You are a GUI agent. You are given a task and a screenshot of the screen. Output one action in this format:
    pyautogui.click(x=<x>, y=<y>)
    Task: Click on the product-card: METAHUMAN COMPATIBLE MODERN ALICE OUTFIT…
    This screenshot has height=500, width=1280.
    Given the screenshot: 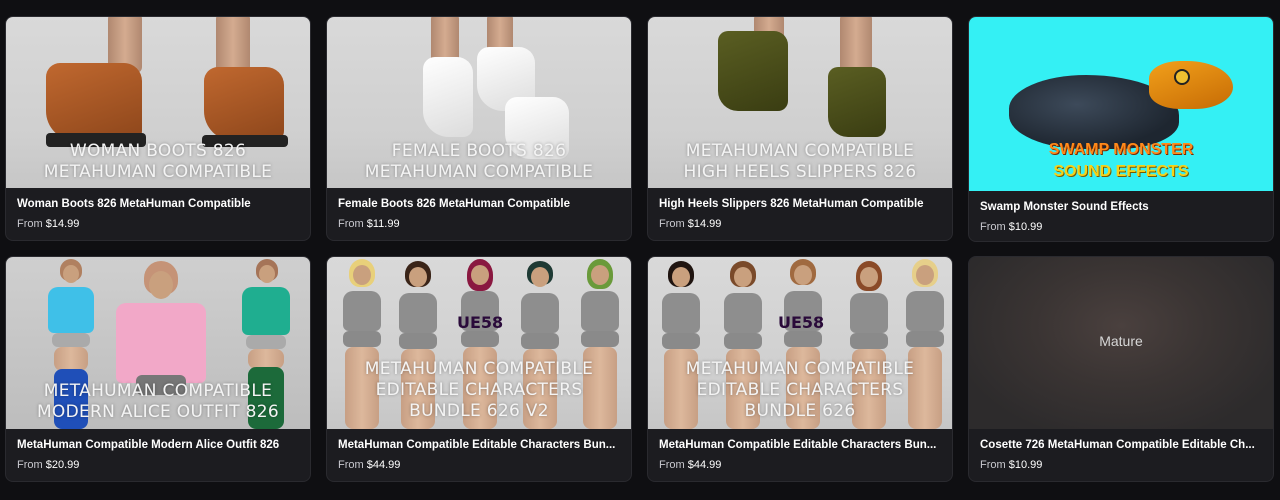 What is the action you would take?
    pyautogui.click(x=158, y=369)
    